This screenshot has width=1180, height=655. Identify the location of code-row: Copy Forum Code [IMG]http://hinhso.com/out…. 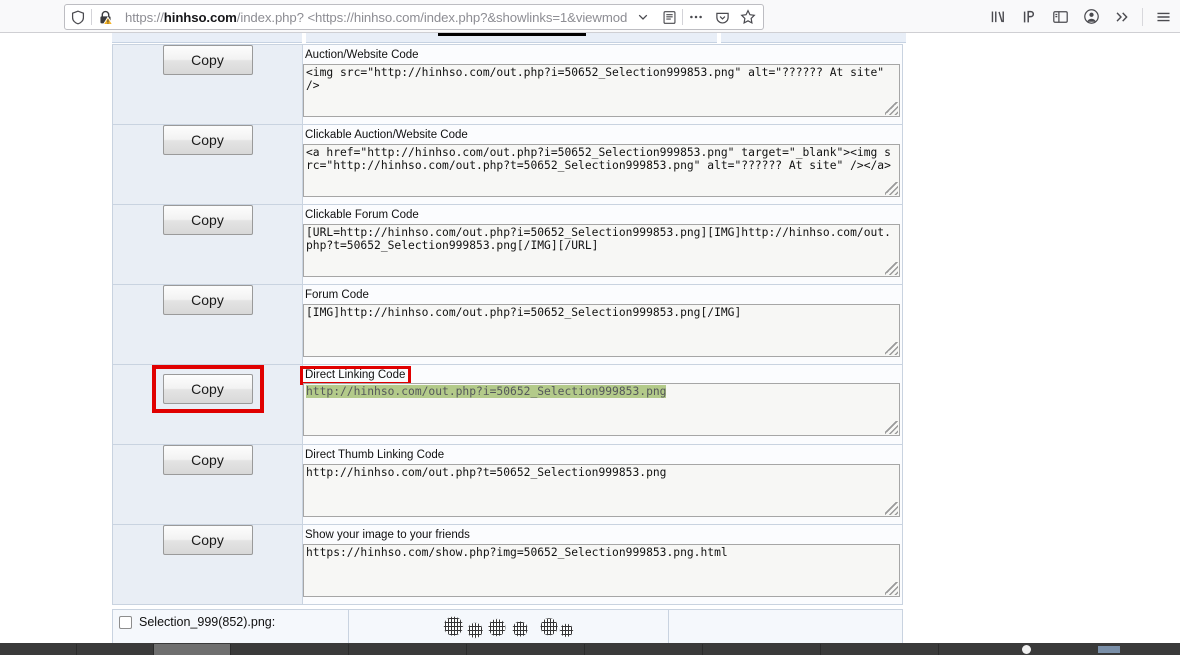
(507, 324).